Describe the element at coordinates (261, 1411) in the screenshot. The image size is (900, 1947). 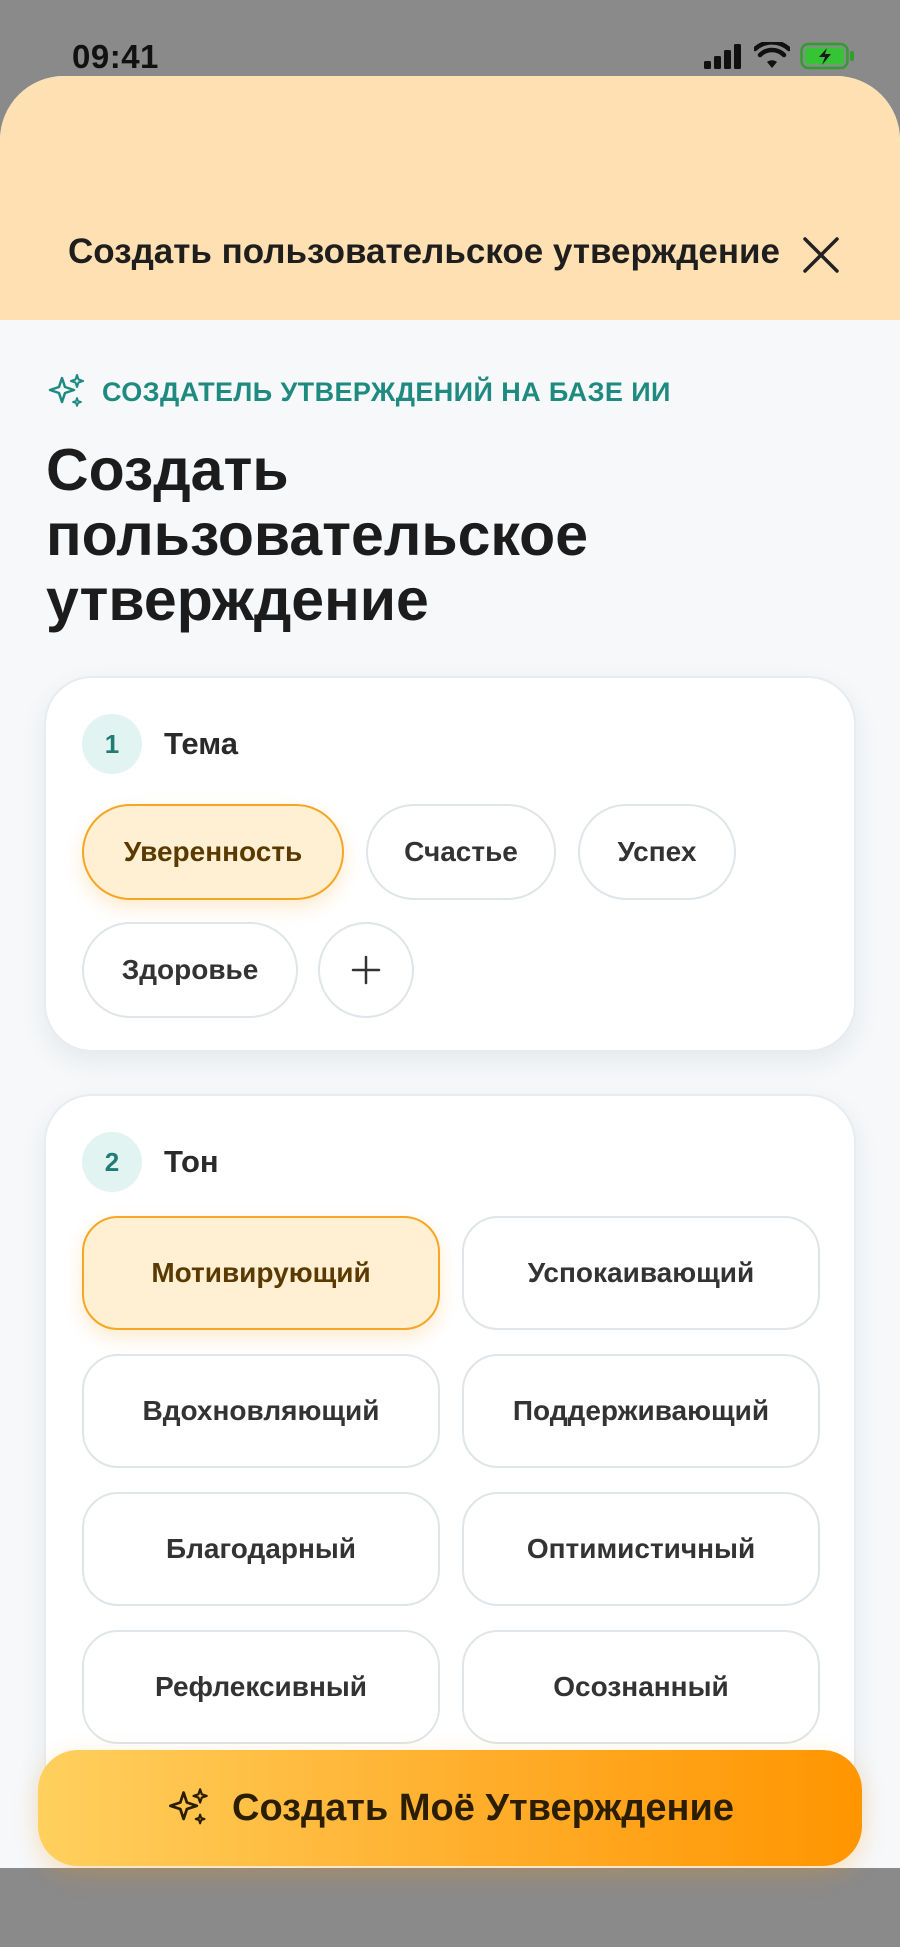
I see `tone-chip-inspiring: Вдохновляющий` at that location.